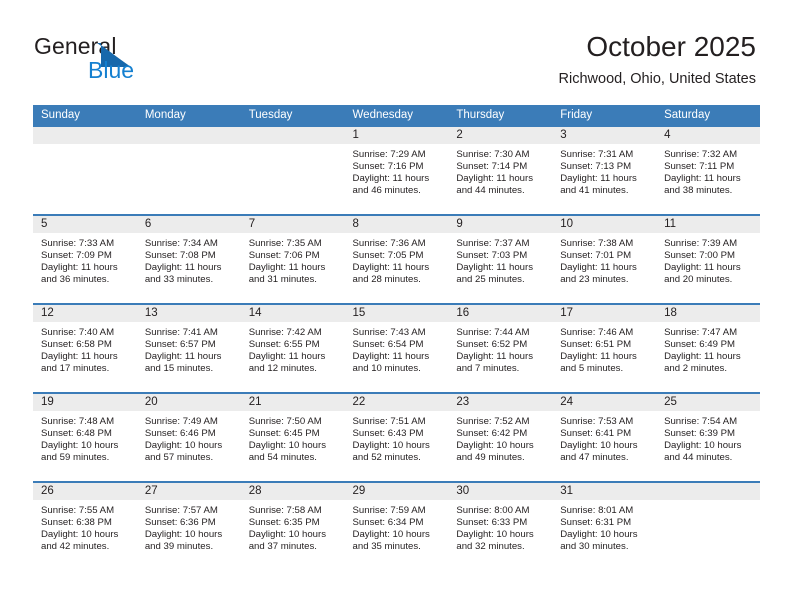 The image size is (792, 612). What do you see at coordinates (604, 402) in the screenshot?
I see `day-number: 24` at bounding box center [604, 402].